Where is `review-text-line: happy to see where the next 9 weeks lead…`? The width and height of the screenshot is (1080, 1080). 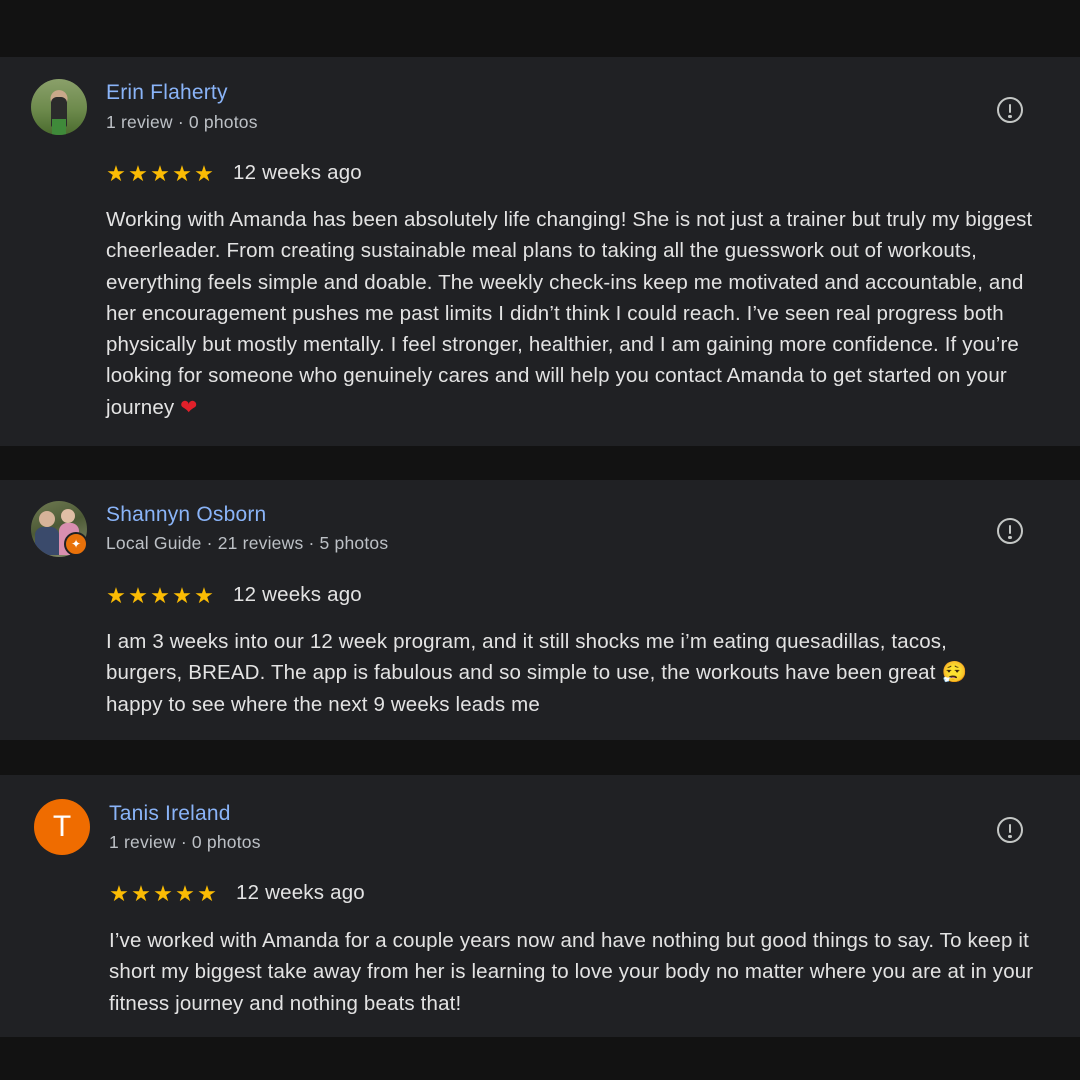
review-text-line: happy to see where the next 9 weeks lead… is located at coordinates (323, 704).